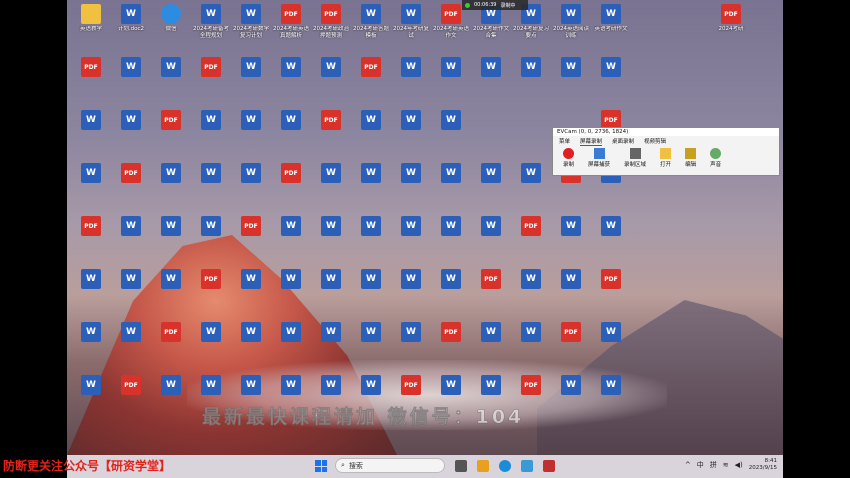  What do you see at coordinates (291, 22) in the screenshot?
I see `desktop-icon: PDF 2024考研英语真题解析` at bounding box center [291, 22].